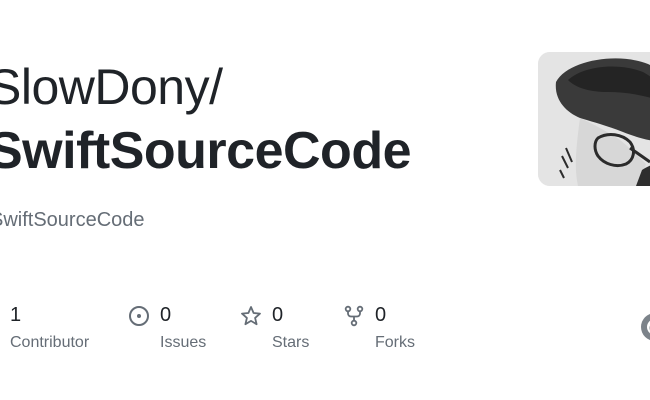 The width and height of the screenshot is (650, 400). Describe the element at coordinates (166, 315) in the screenshot. I see `issues-count: 0` at that location.